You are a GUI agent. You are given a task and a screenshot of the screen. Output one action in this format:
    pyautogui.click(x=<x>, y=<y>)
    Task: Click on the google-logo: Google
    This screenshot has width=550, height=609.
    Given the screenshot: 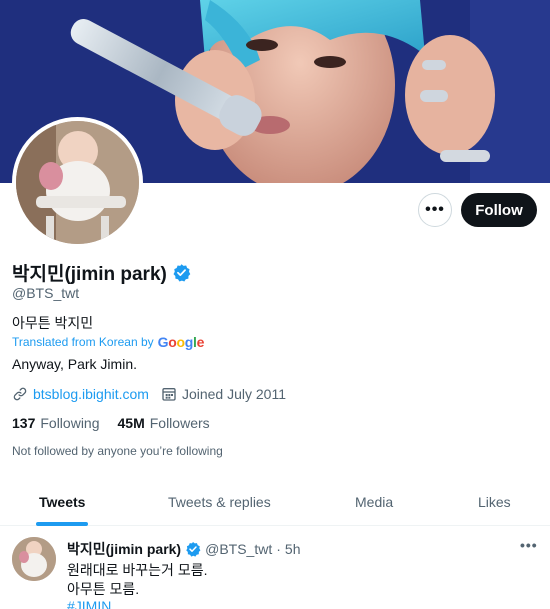 What is the action you would take?
    pyautogui.click(x=181, y=342)
    